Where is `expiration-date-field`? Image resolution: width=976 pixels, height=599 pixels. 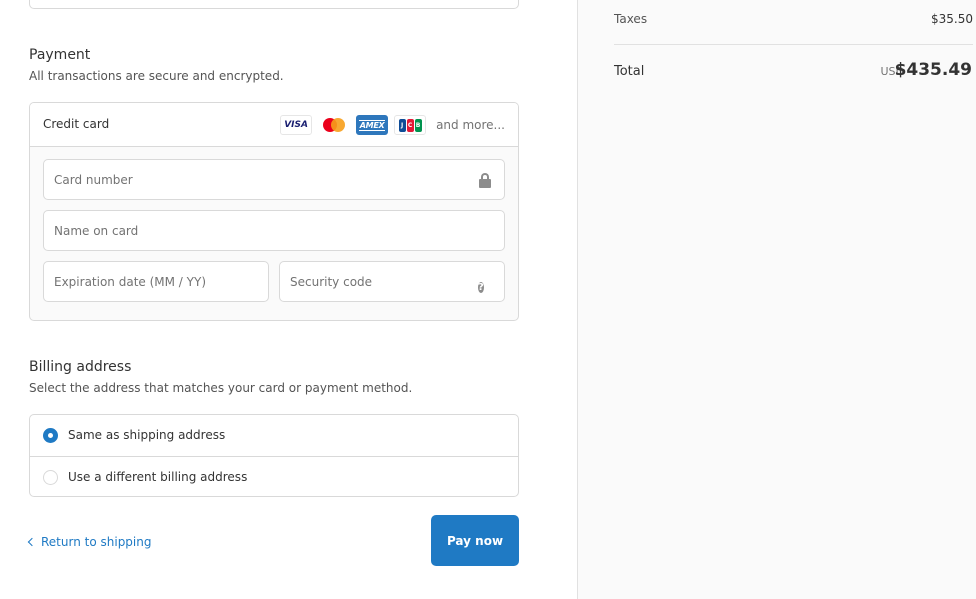 expiration-date-field is located at coordinates (156, 281).